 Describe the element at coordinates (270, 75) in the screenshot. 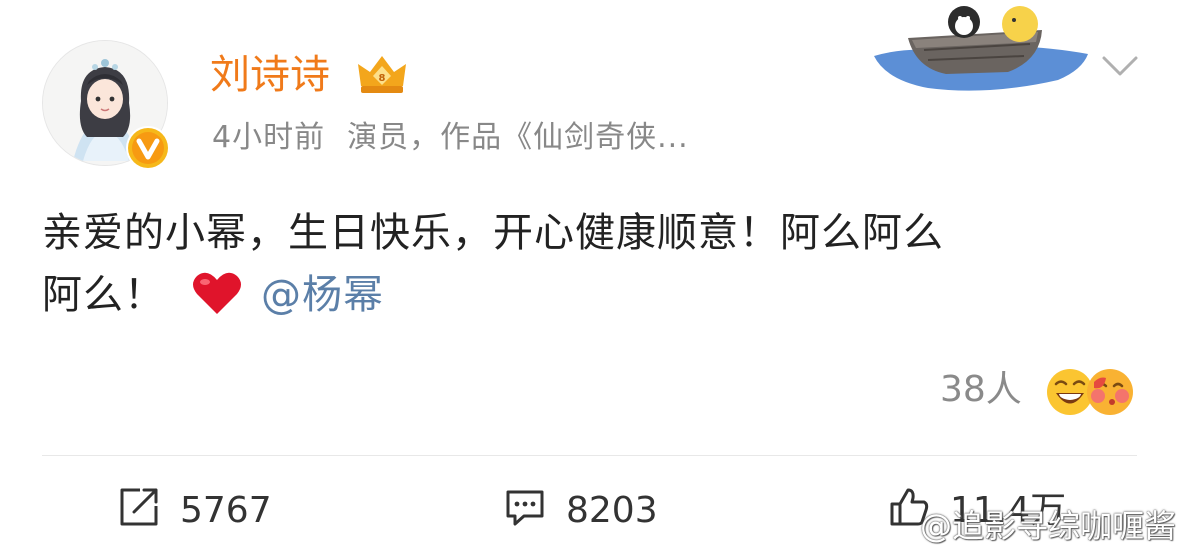

I see `author-name: 刘诗诗` at that location.